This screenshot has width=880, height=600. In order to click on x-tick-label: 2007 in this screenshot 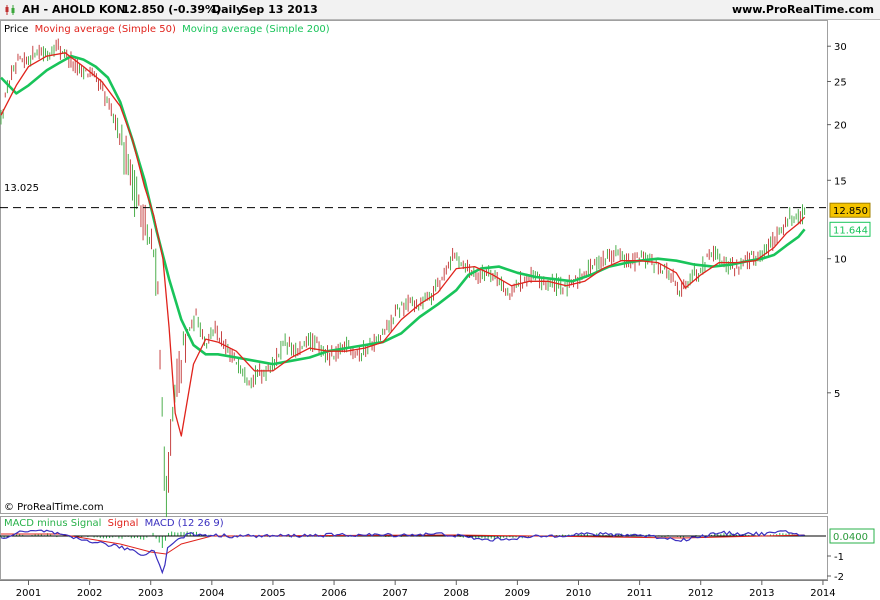, I will do `click(394, 593)`.